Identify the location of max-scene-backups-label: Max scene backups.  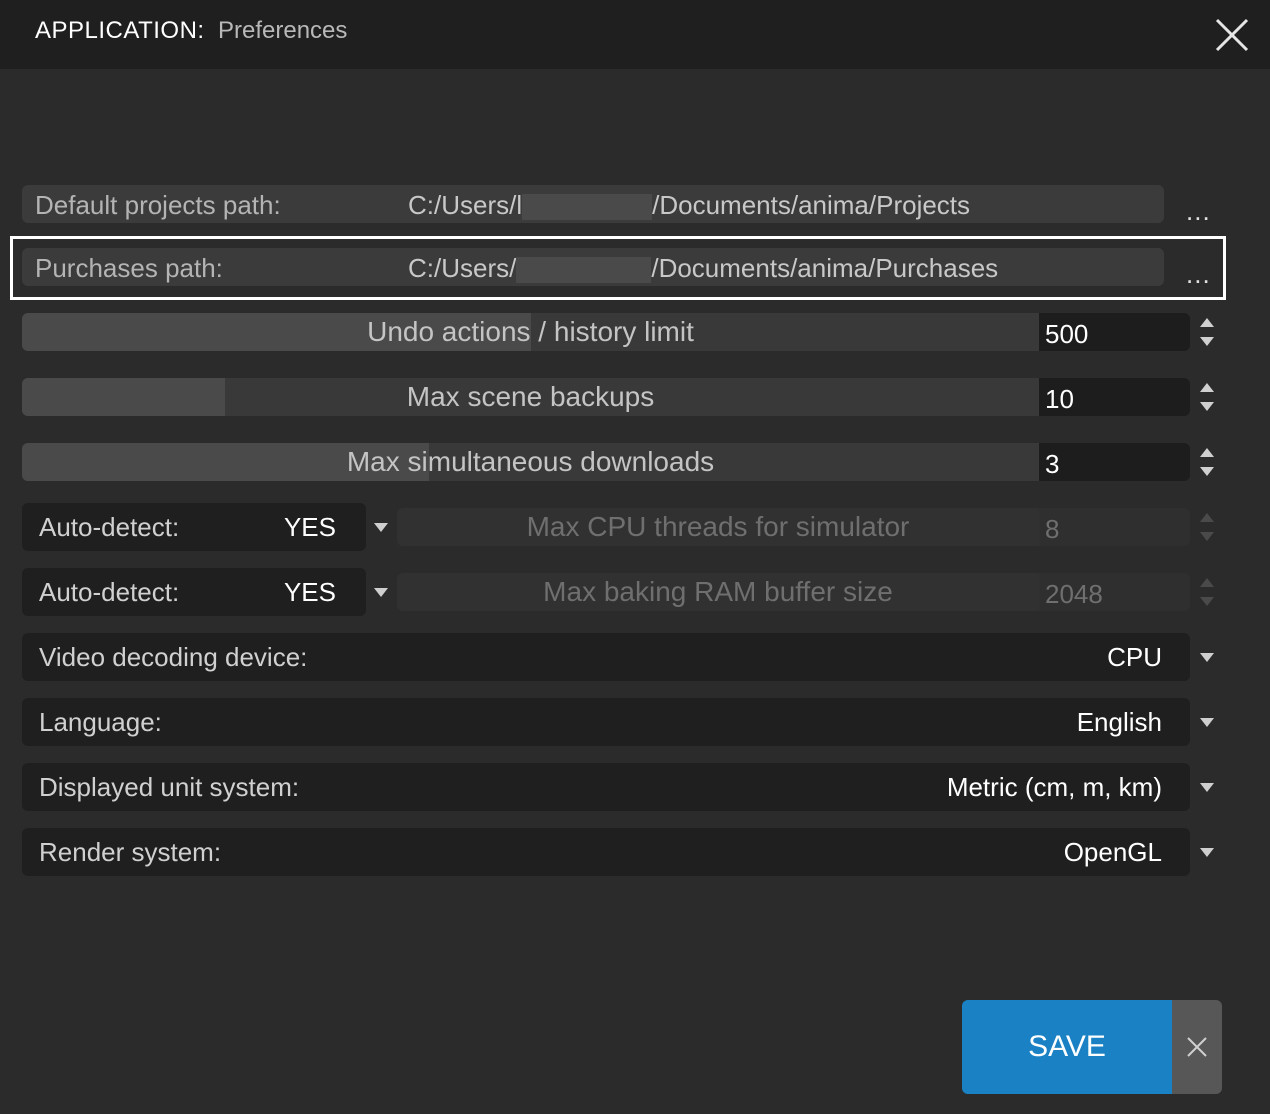
(530, 396).